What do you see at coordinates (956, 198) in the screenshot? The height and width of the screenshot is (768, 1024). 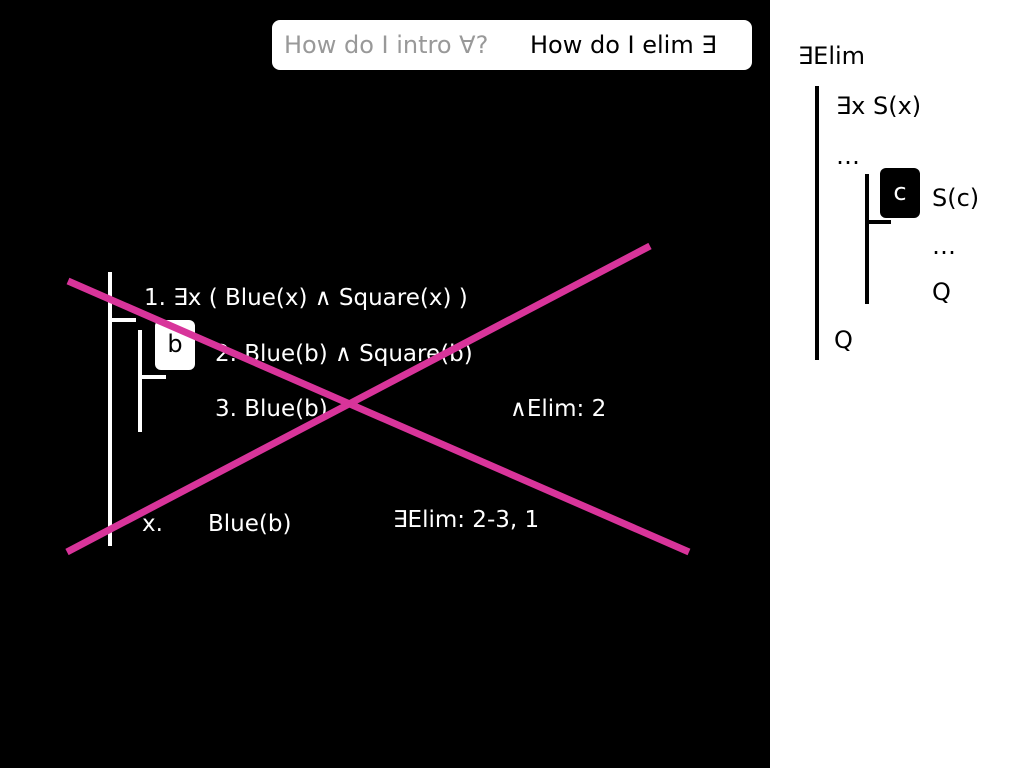 I see `schema-sub-assumption: S(c)` at bounding box center [956, 198].